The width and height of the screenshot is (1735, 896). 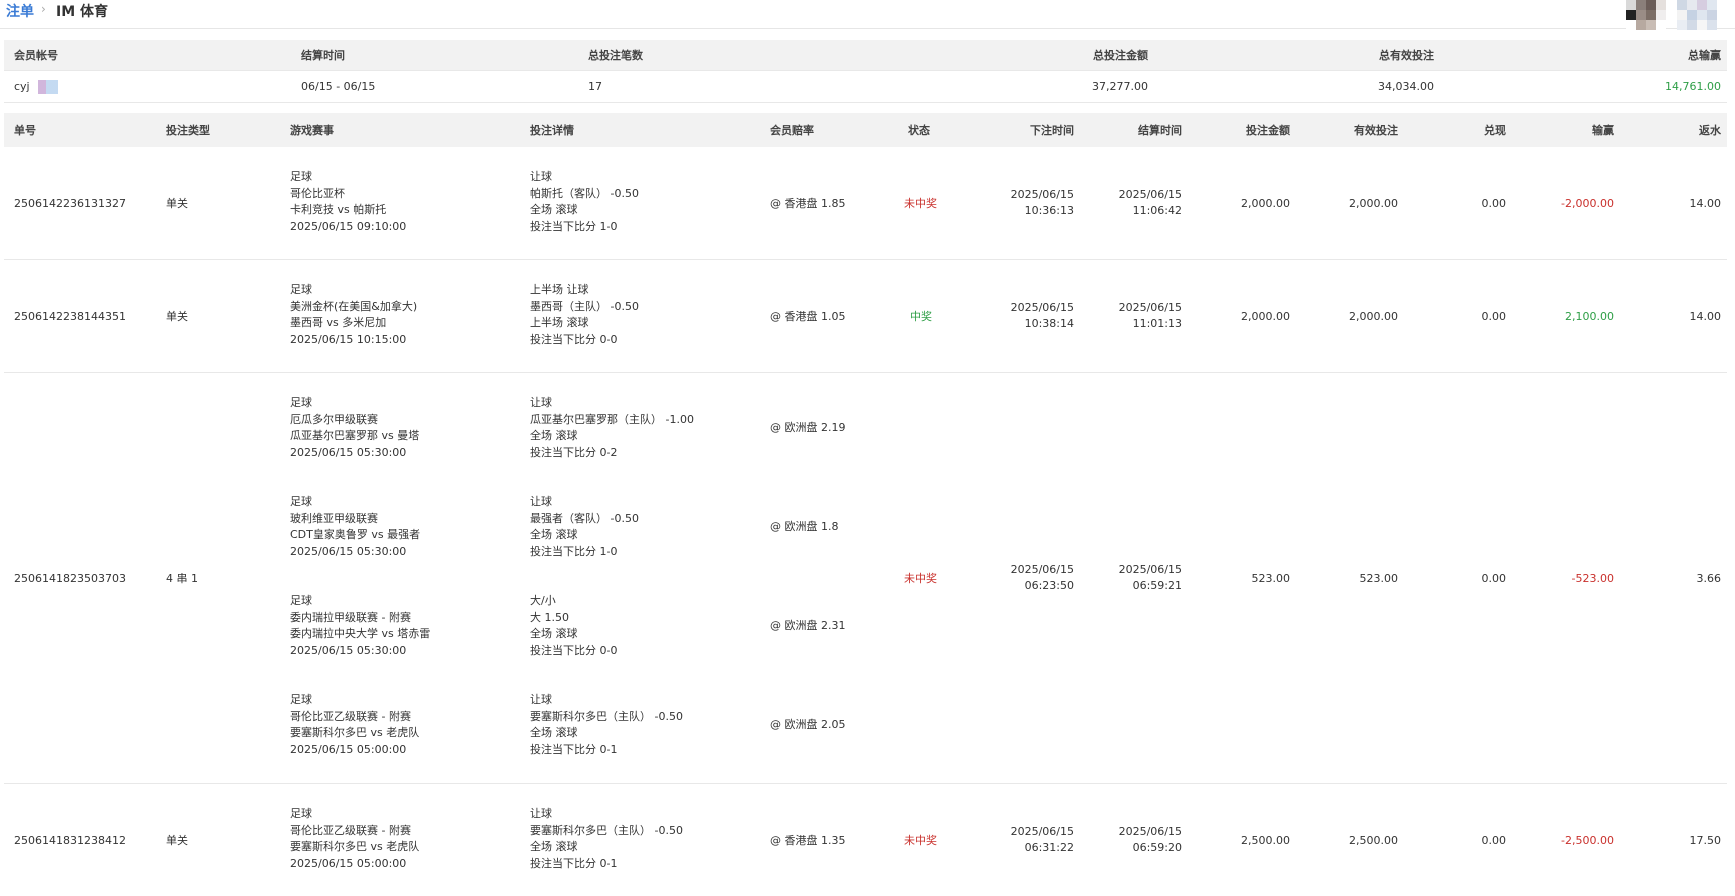 I want to click on col-bet-type: 投注类型, so click(x=188, y=130).